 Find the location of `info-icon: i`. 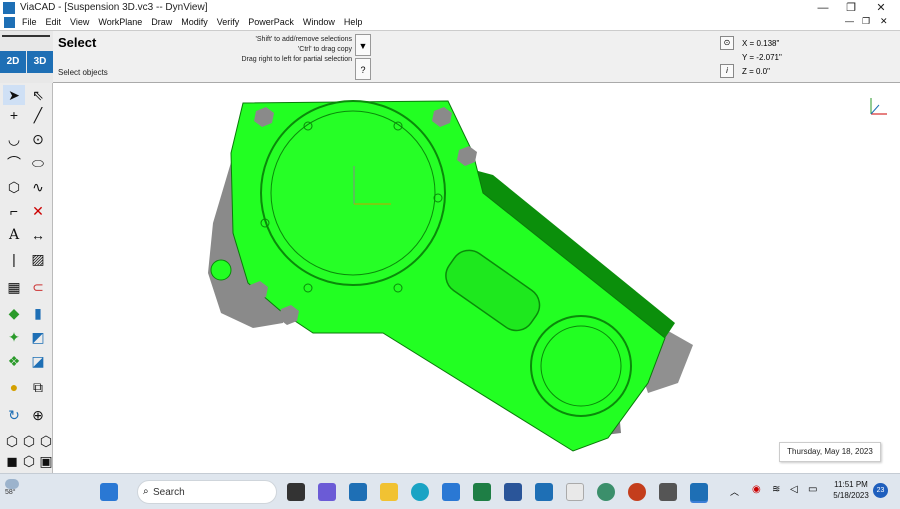

info-icon: i is located at coordinates (727, 71).